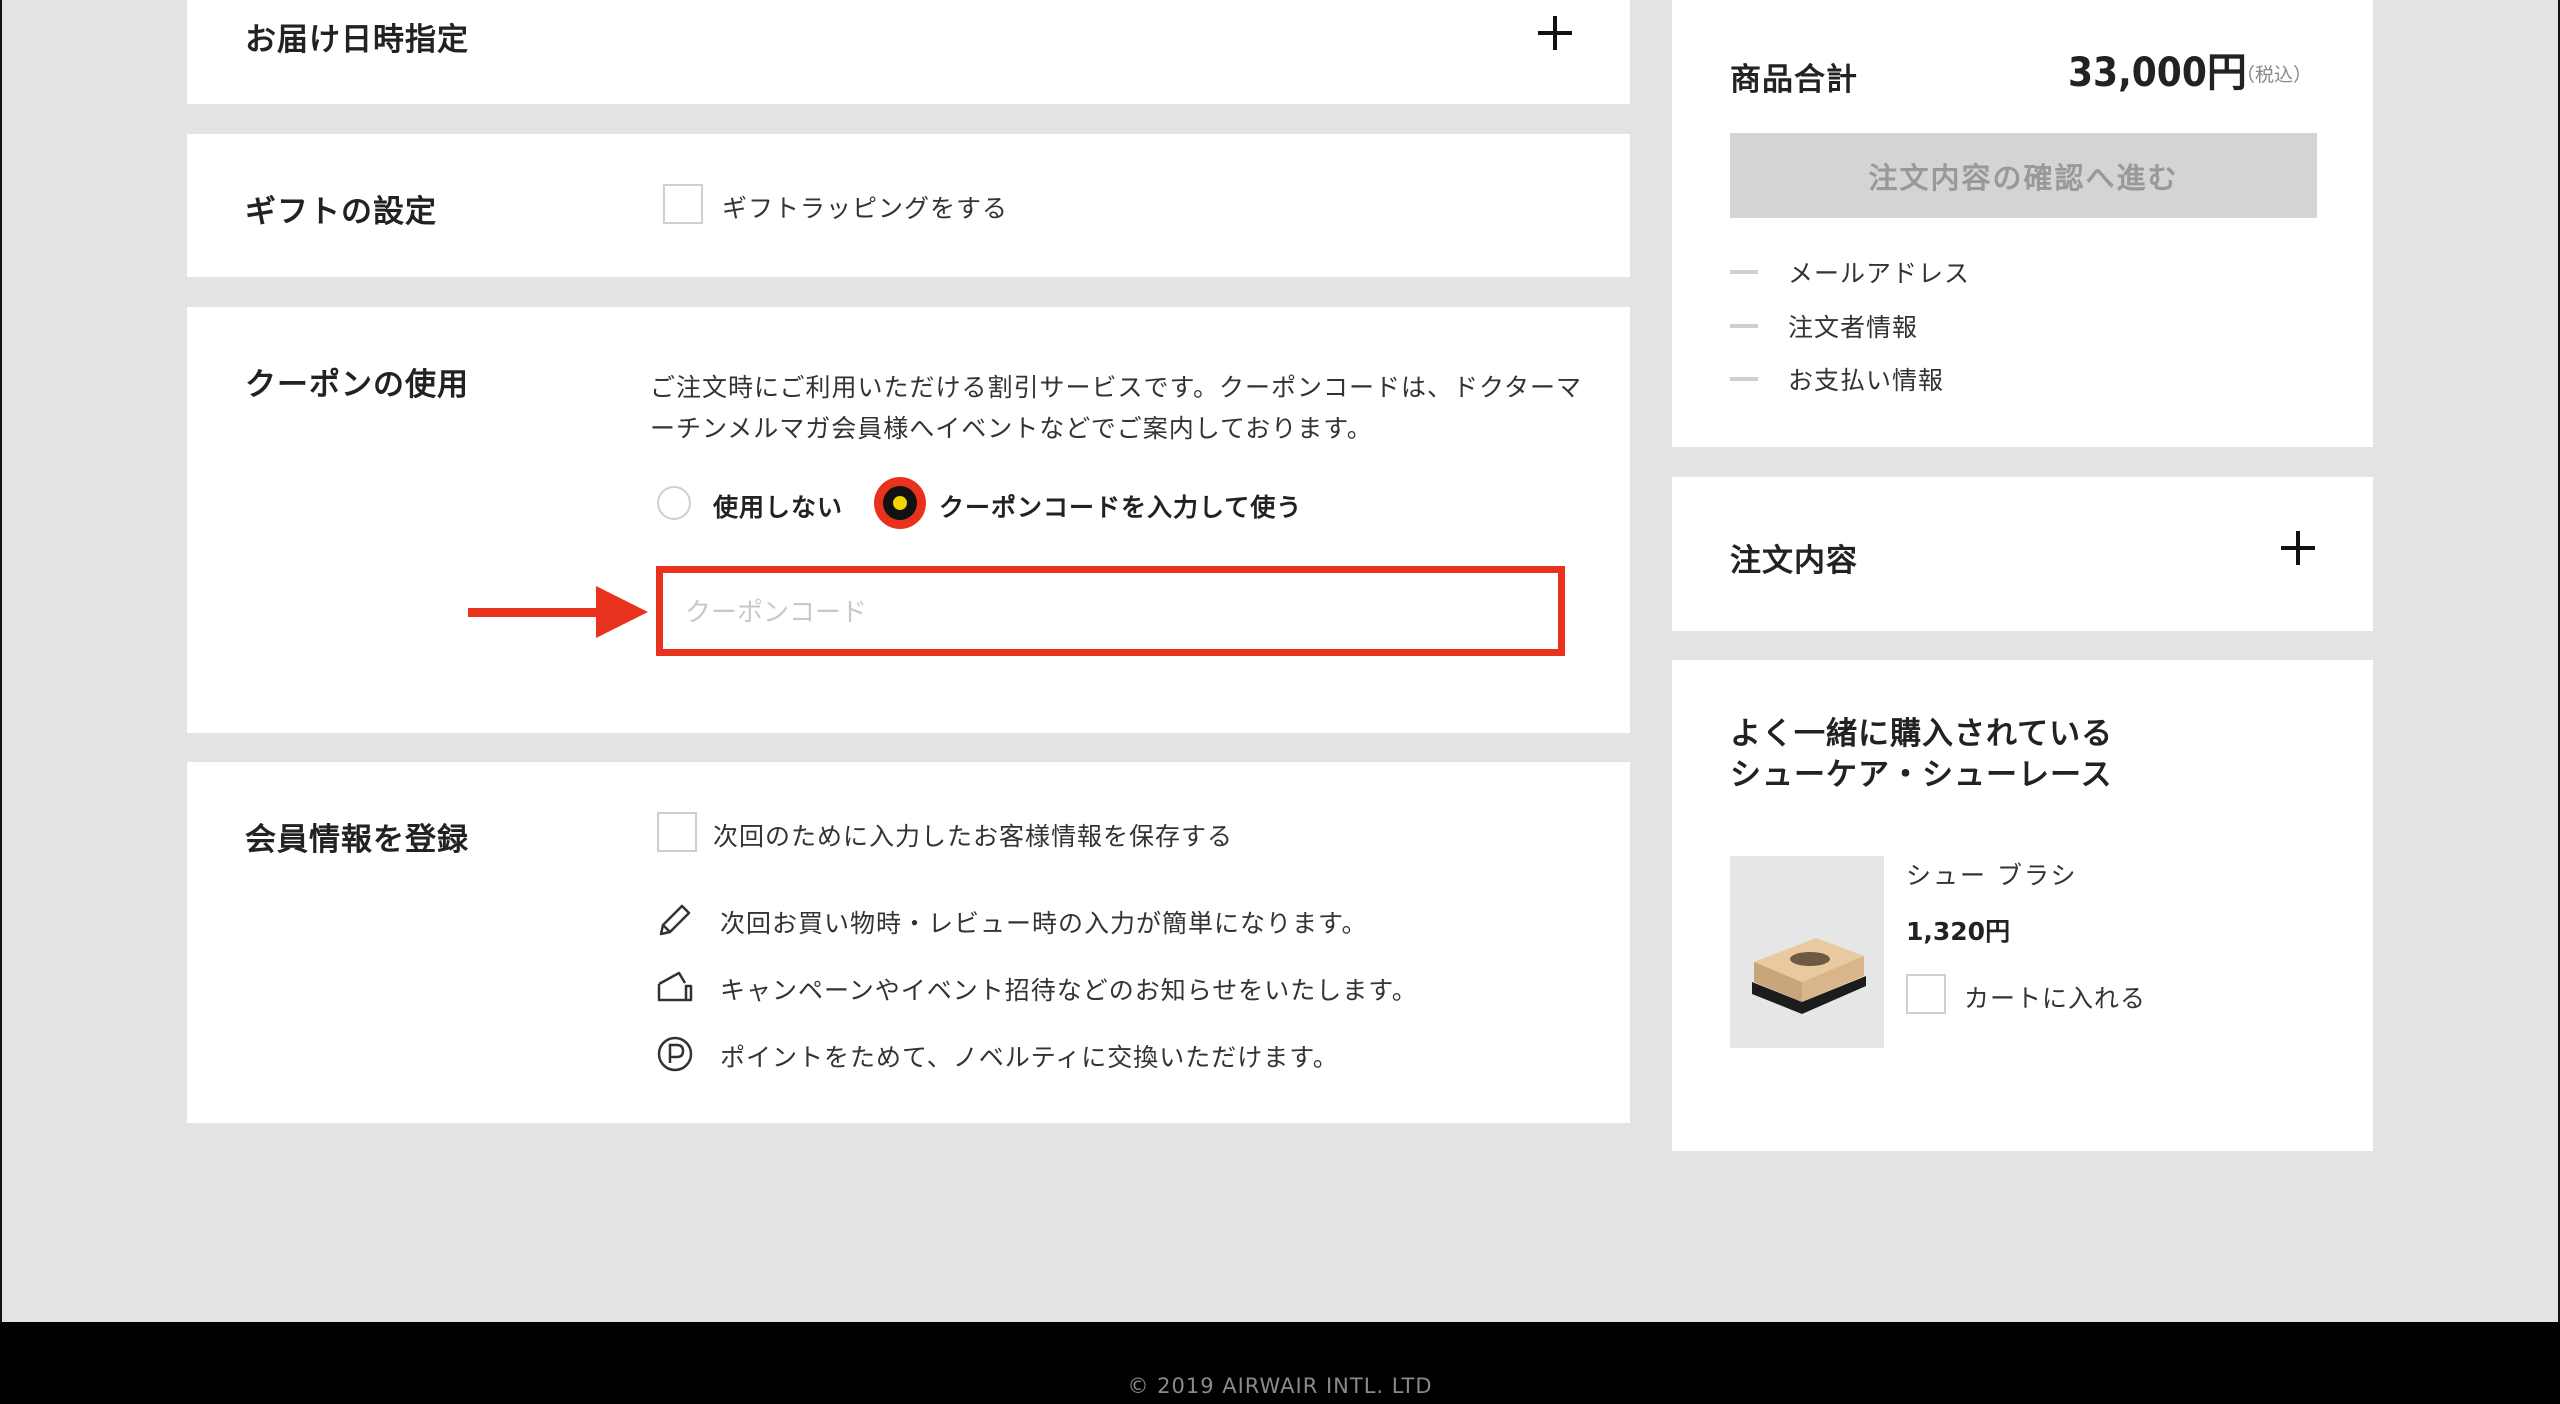  I want to click on member-title: 会員情報を登録, so click(357, 840).